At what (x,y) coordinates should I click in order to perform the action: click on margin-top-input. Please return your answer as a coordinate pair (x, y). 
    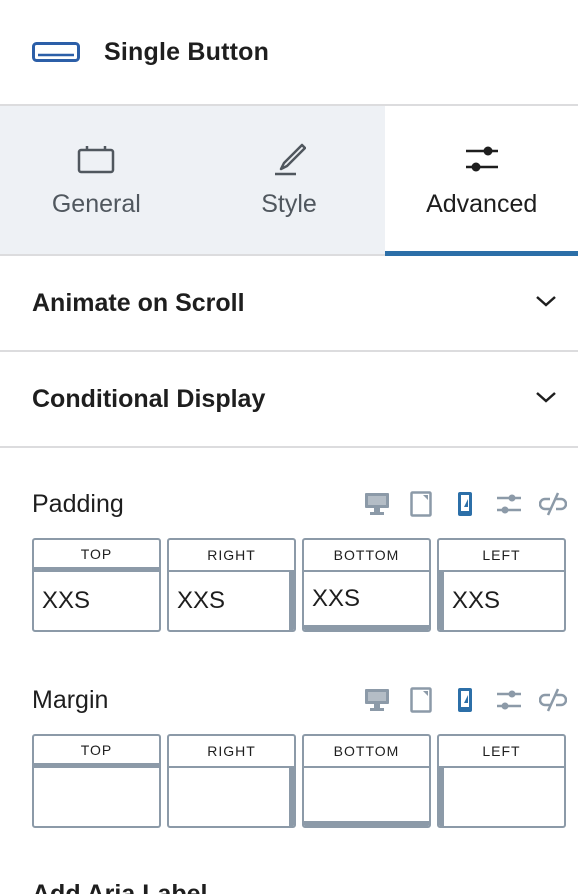
    Looking at the image, I should click on (96, 797).